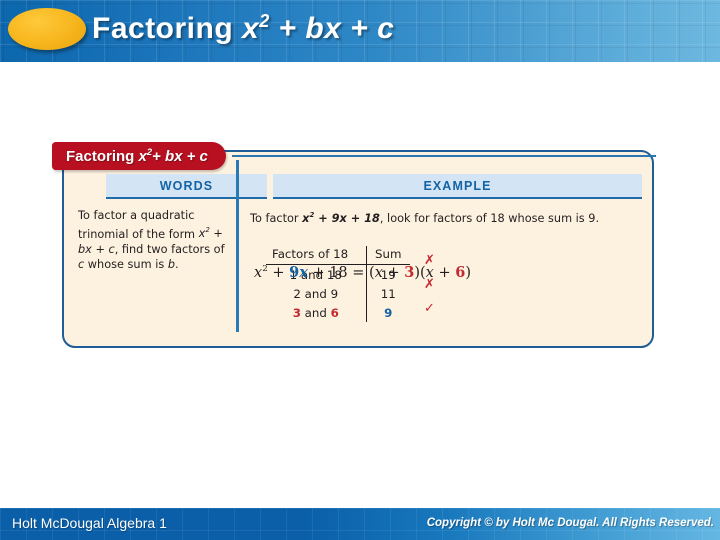 This screenshot has height=540, width=720. I want to click on example-expression: x2 + 9x + 18, so click(341, 218).